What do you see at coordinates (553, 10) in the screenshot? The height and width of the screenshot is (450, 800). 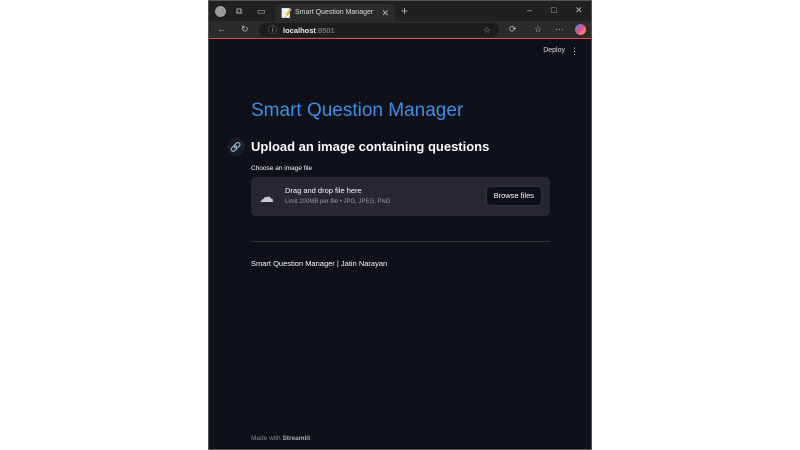 I see `maximize-icon: □` at bounding box center [553, 10].